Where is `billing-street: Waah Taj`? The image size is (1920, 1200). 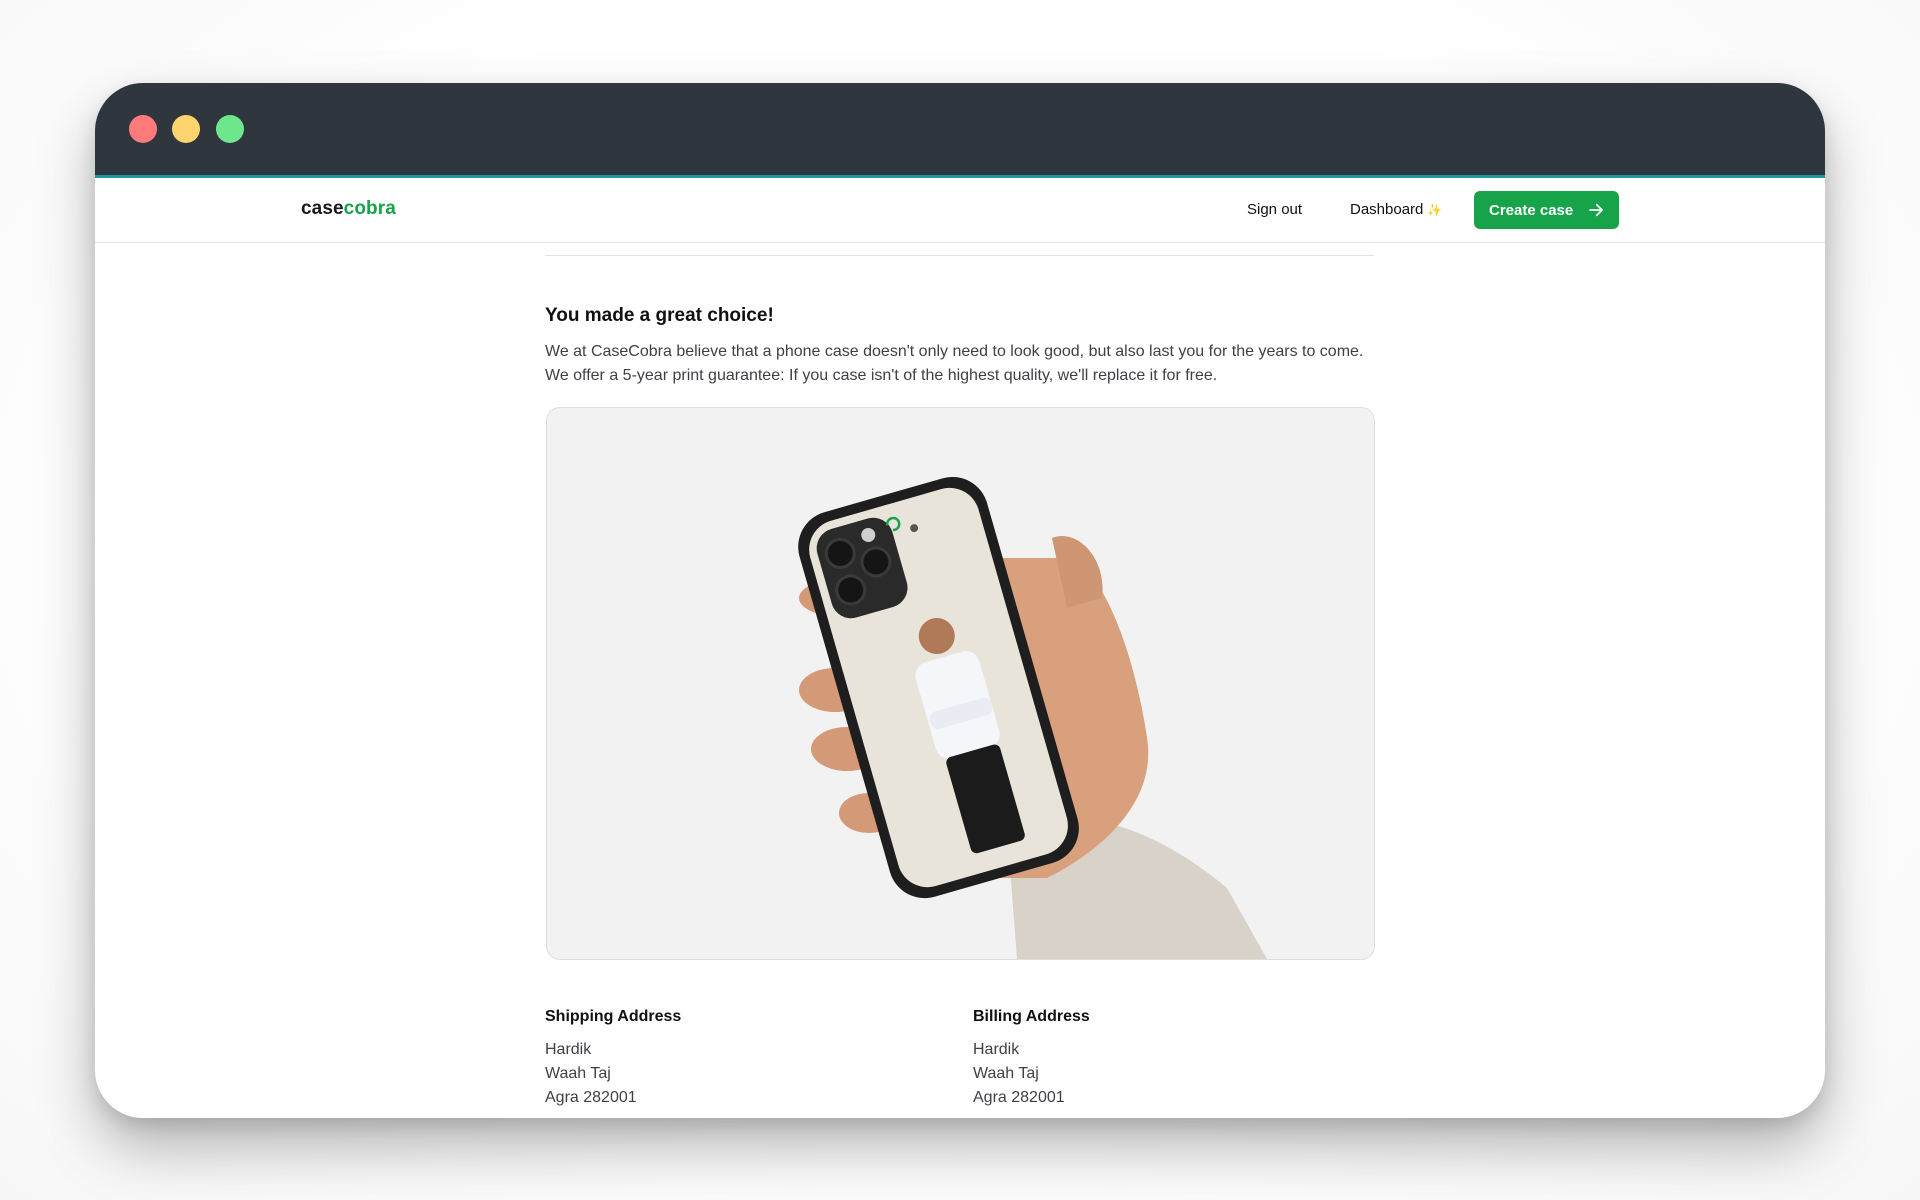 billing-street: Waah Taj is located at coordinates (1006, 1073).